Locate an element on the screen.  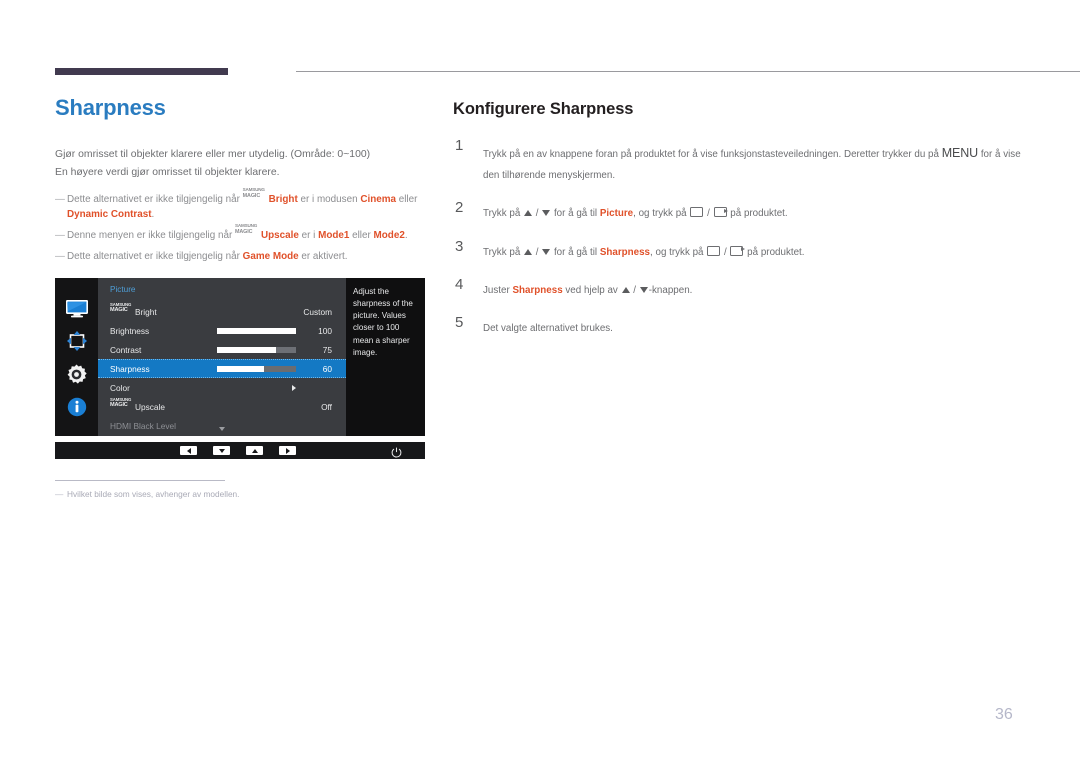
osd-item-label: Contrast is located at coordinates (126, 349).